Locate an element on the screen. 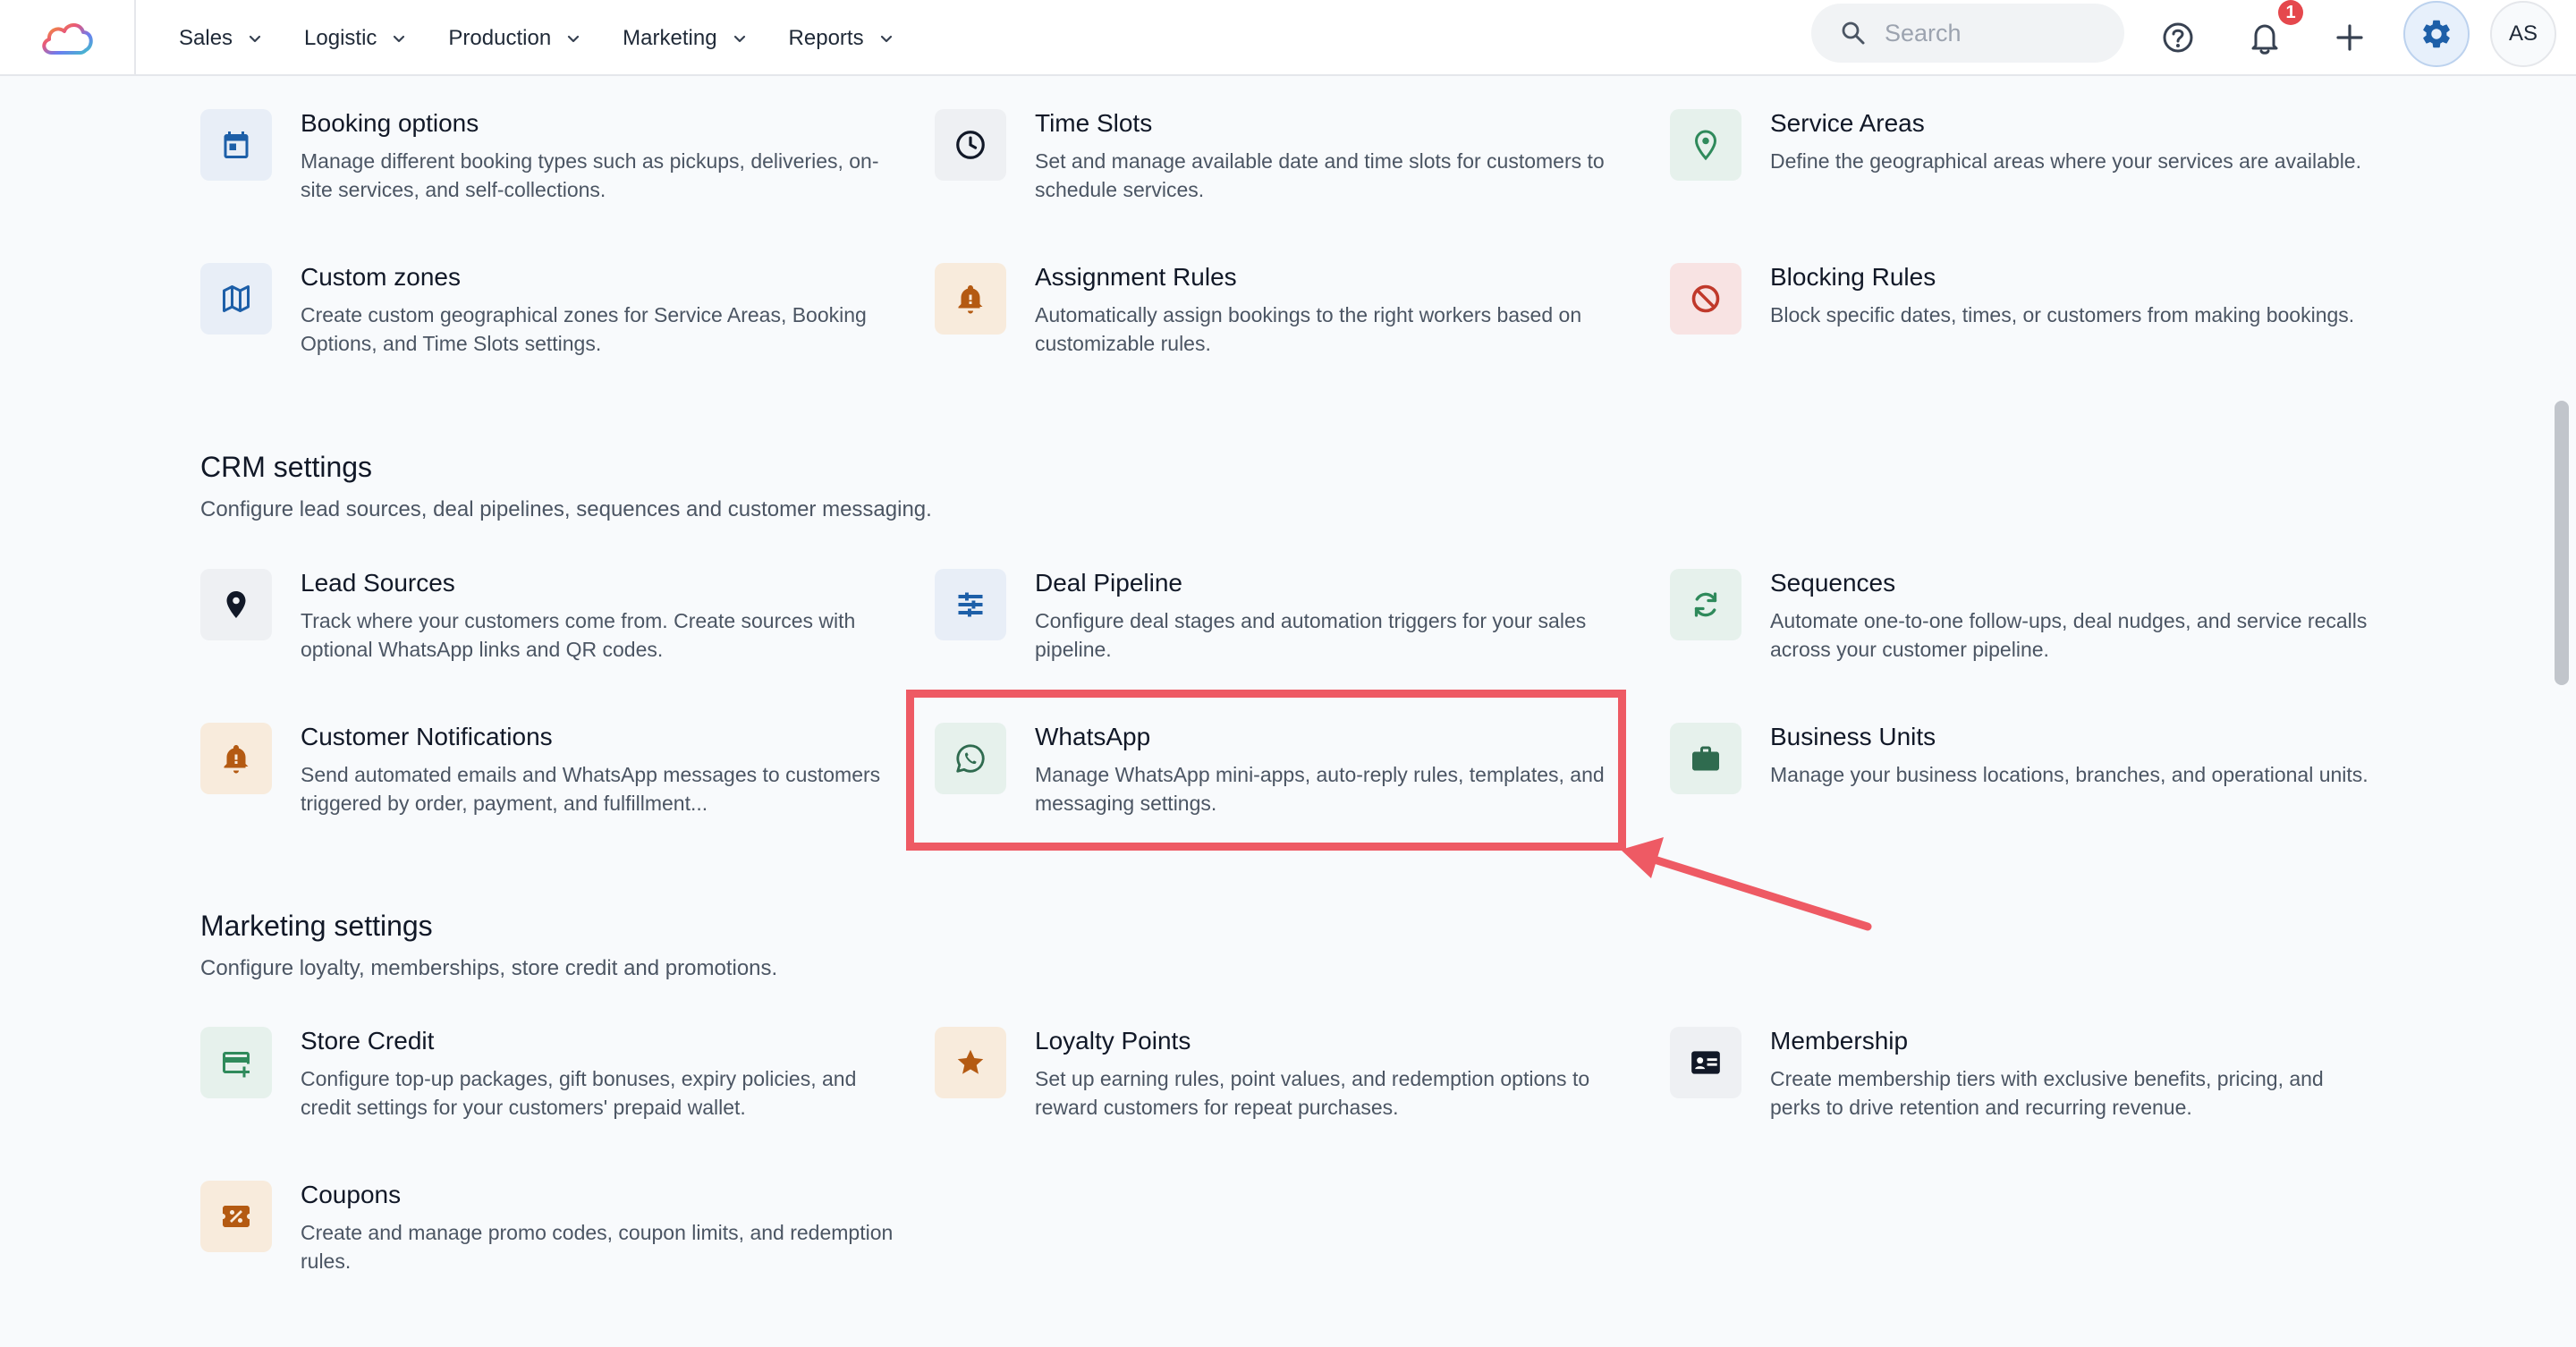 This screenshot has width=2576, height=1347. card-title: Lead Sources is located at coordinates (378, 583).